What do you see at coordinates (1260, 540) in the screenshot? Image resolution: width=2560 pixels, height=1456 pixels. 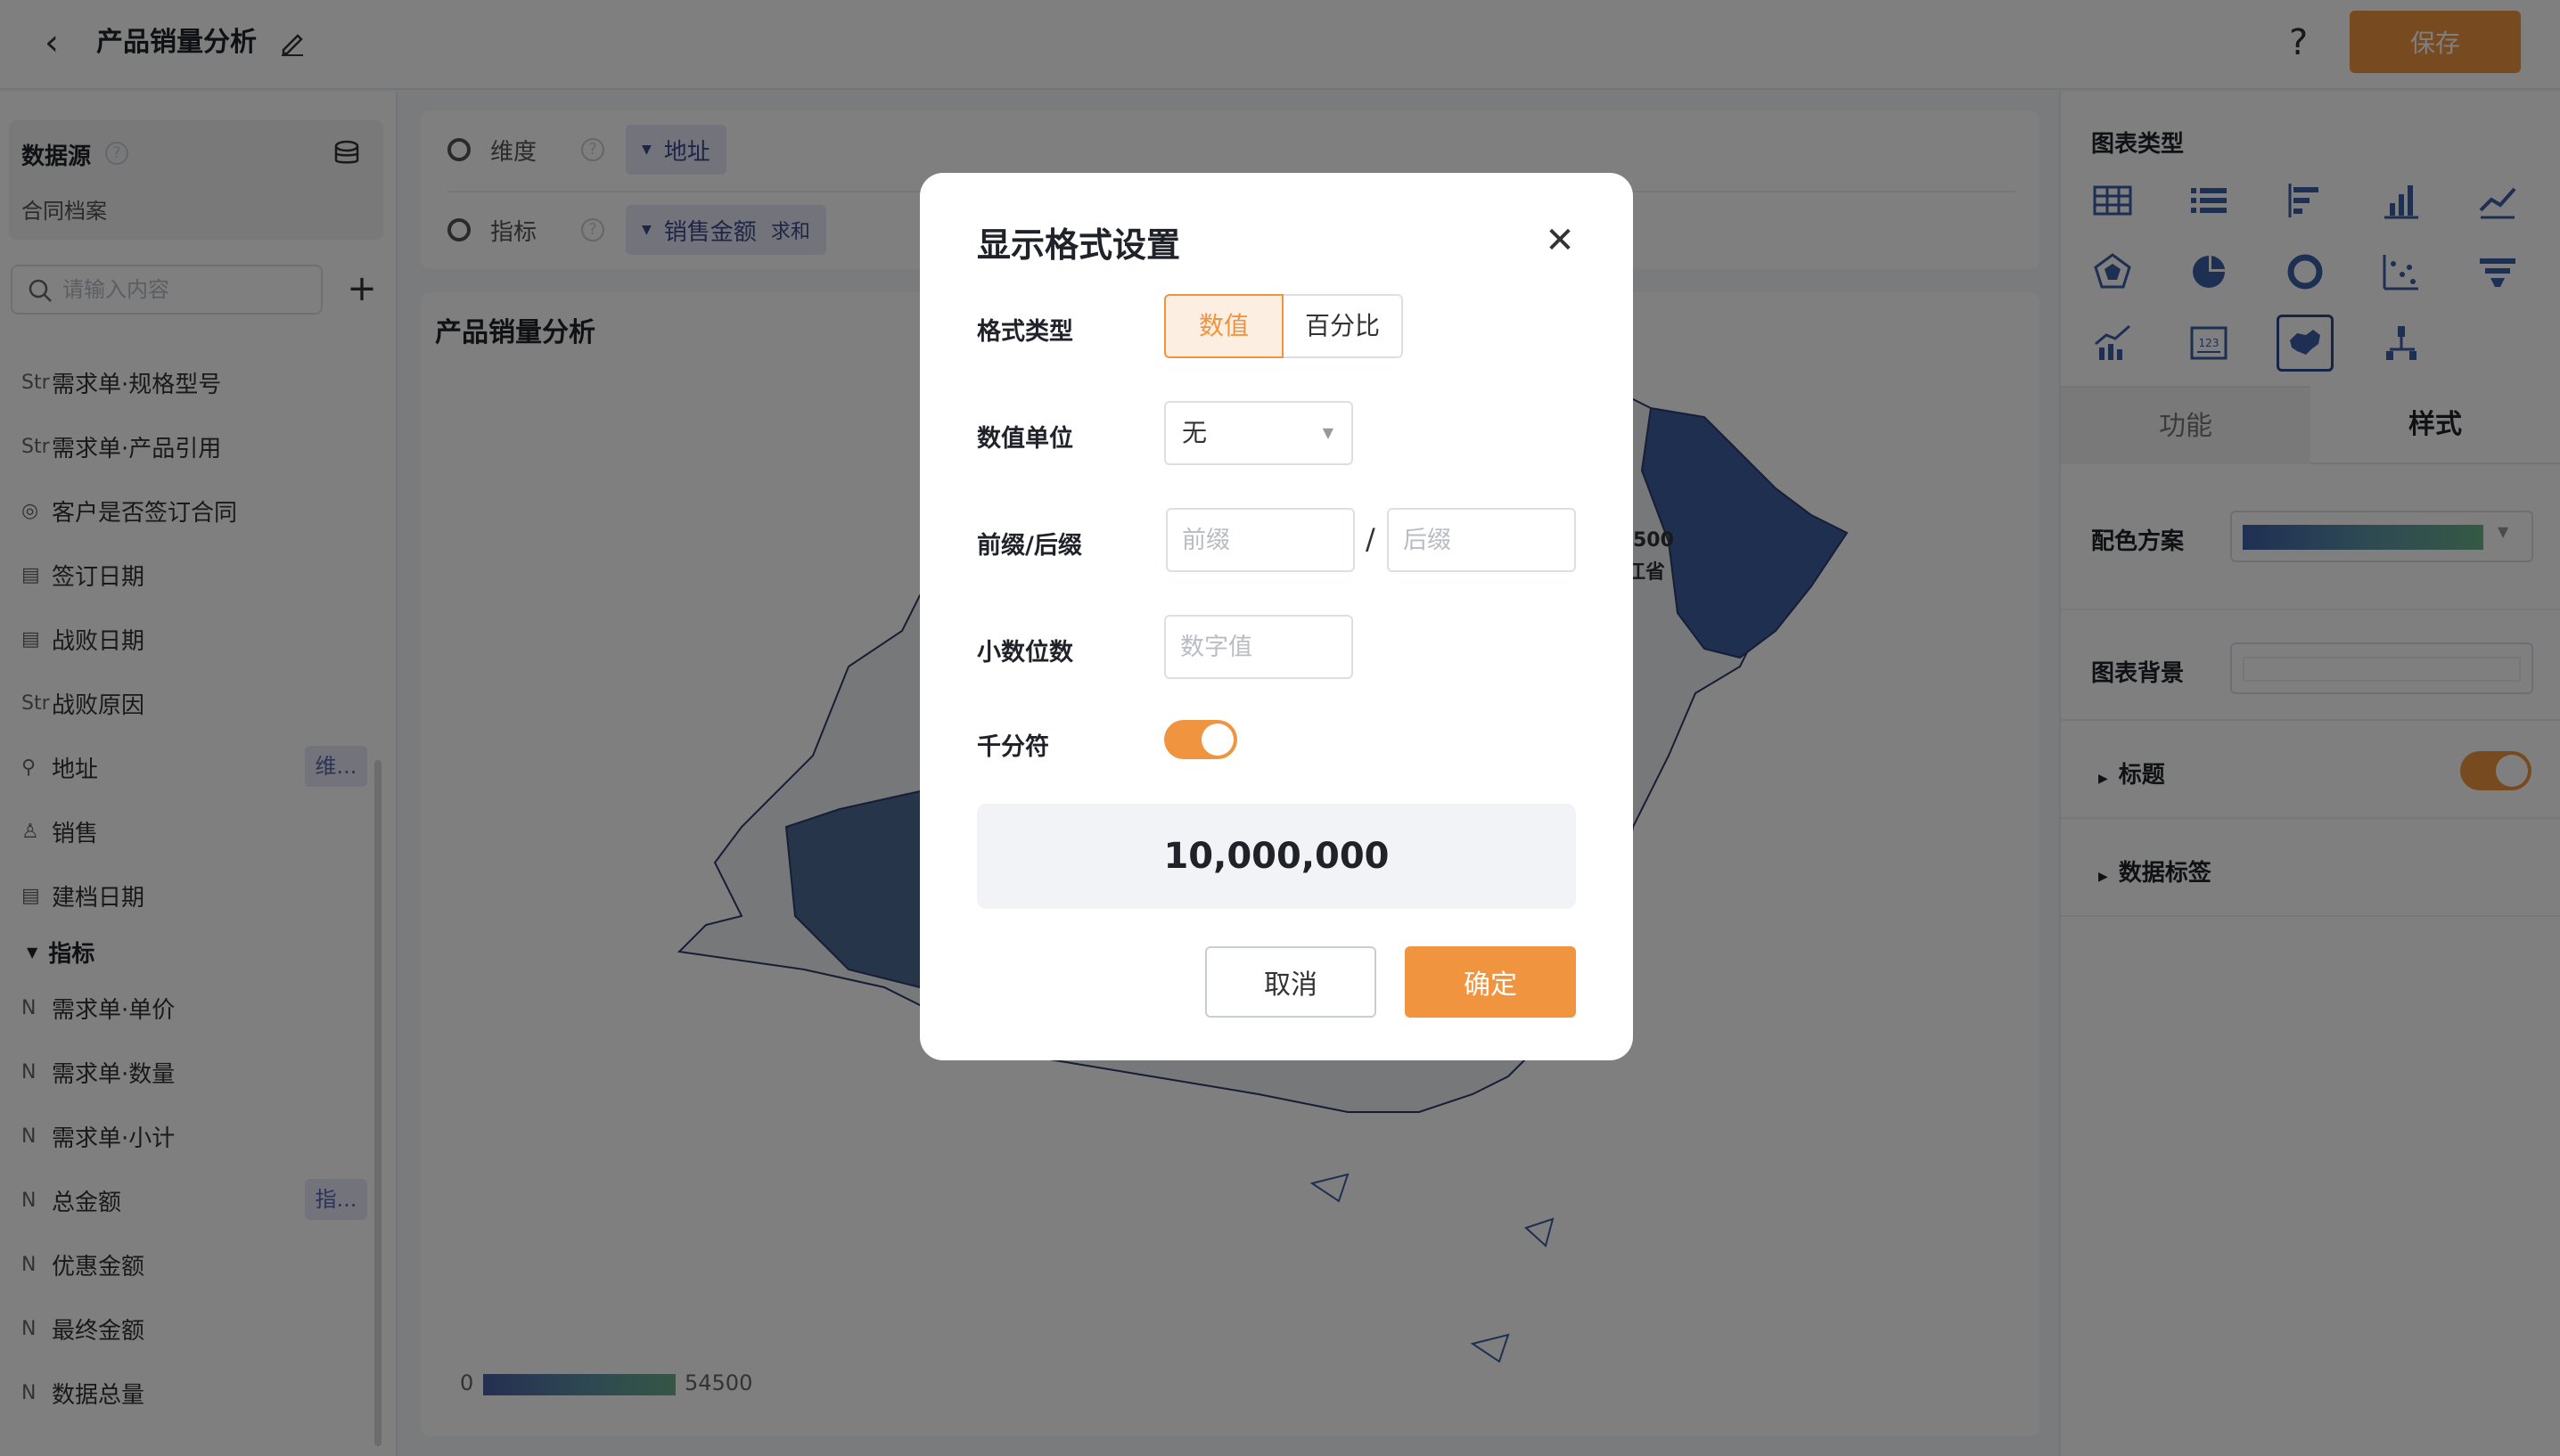 I see `prefix-input` at bounding box center [1260, 540].